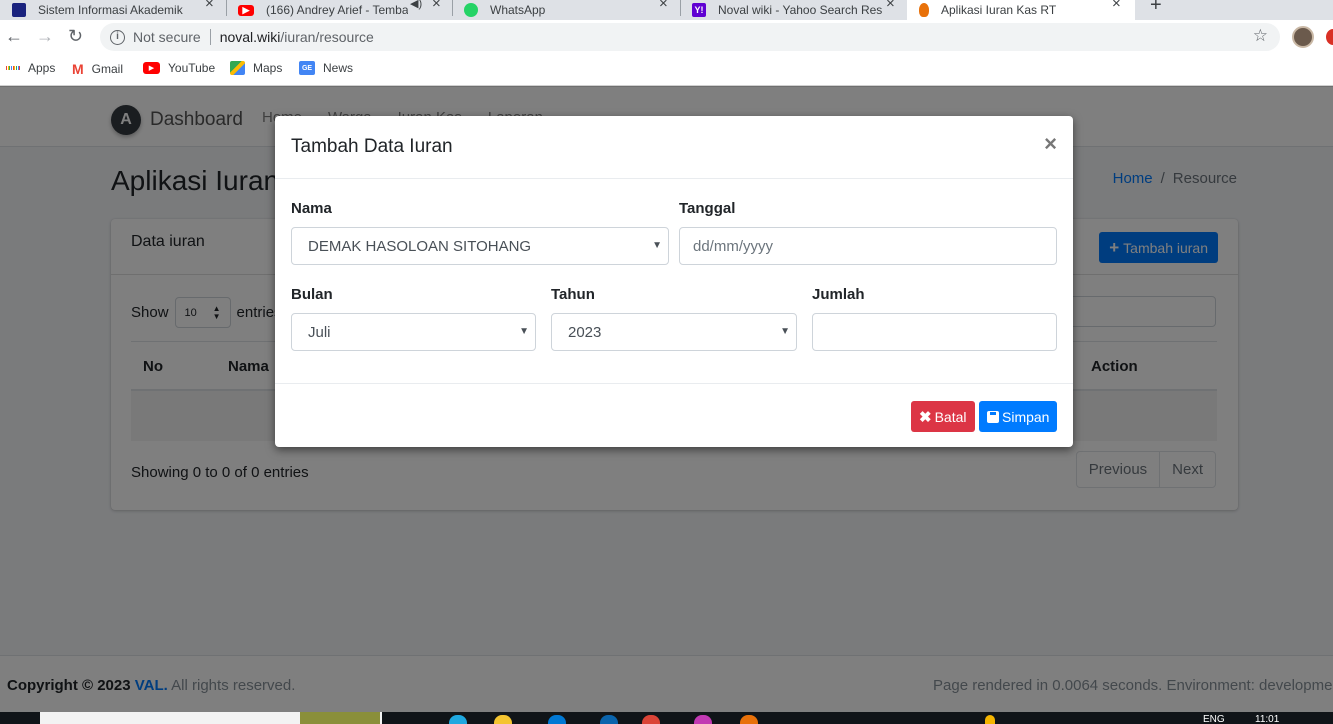 The image size is (1333, 724). I want to click on speaker-icon: ◀), so click(416, 10).